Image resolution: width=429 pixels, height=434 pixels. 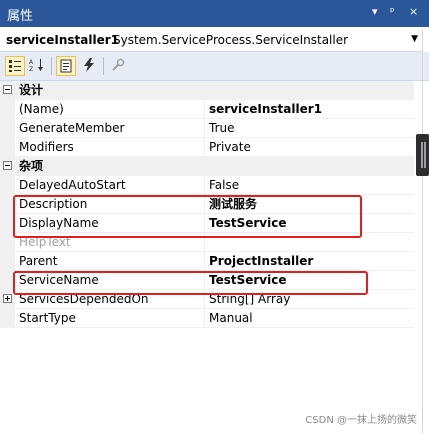 What do you see at coordinates (413, 11) in the screenshot?
I see `close-icon: ×` at bounding box center [413, 11].